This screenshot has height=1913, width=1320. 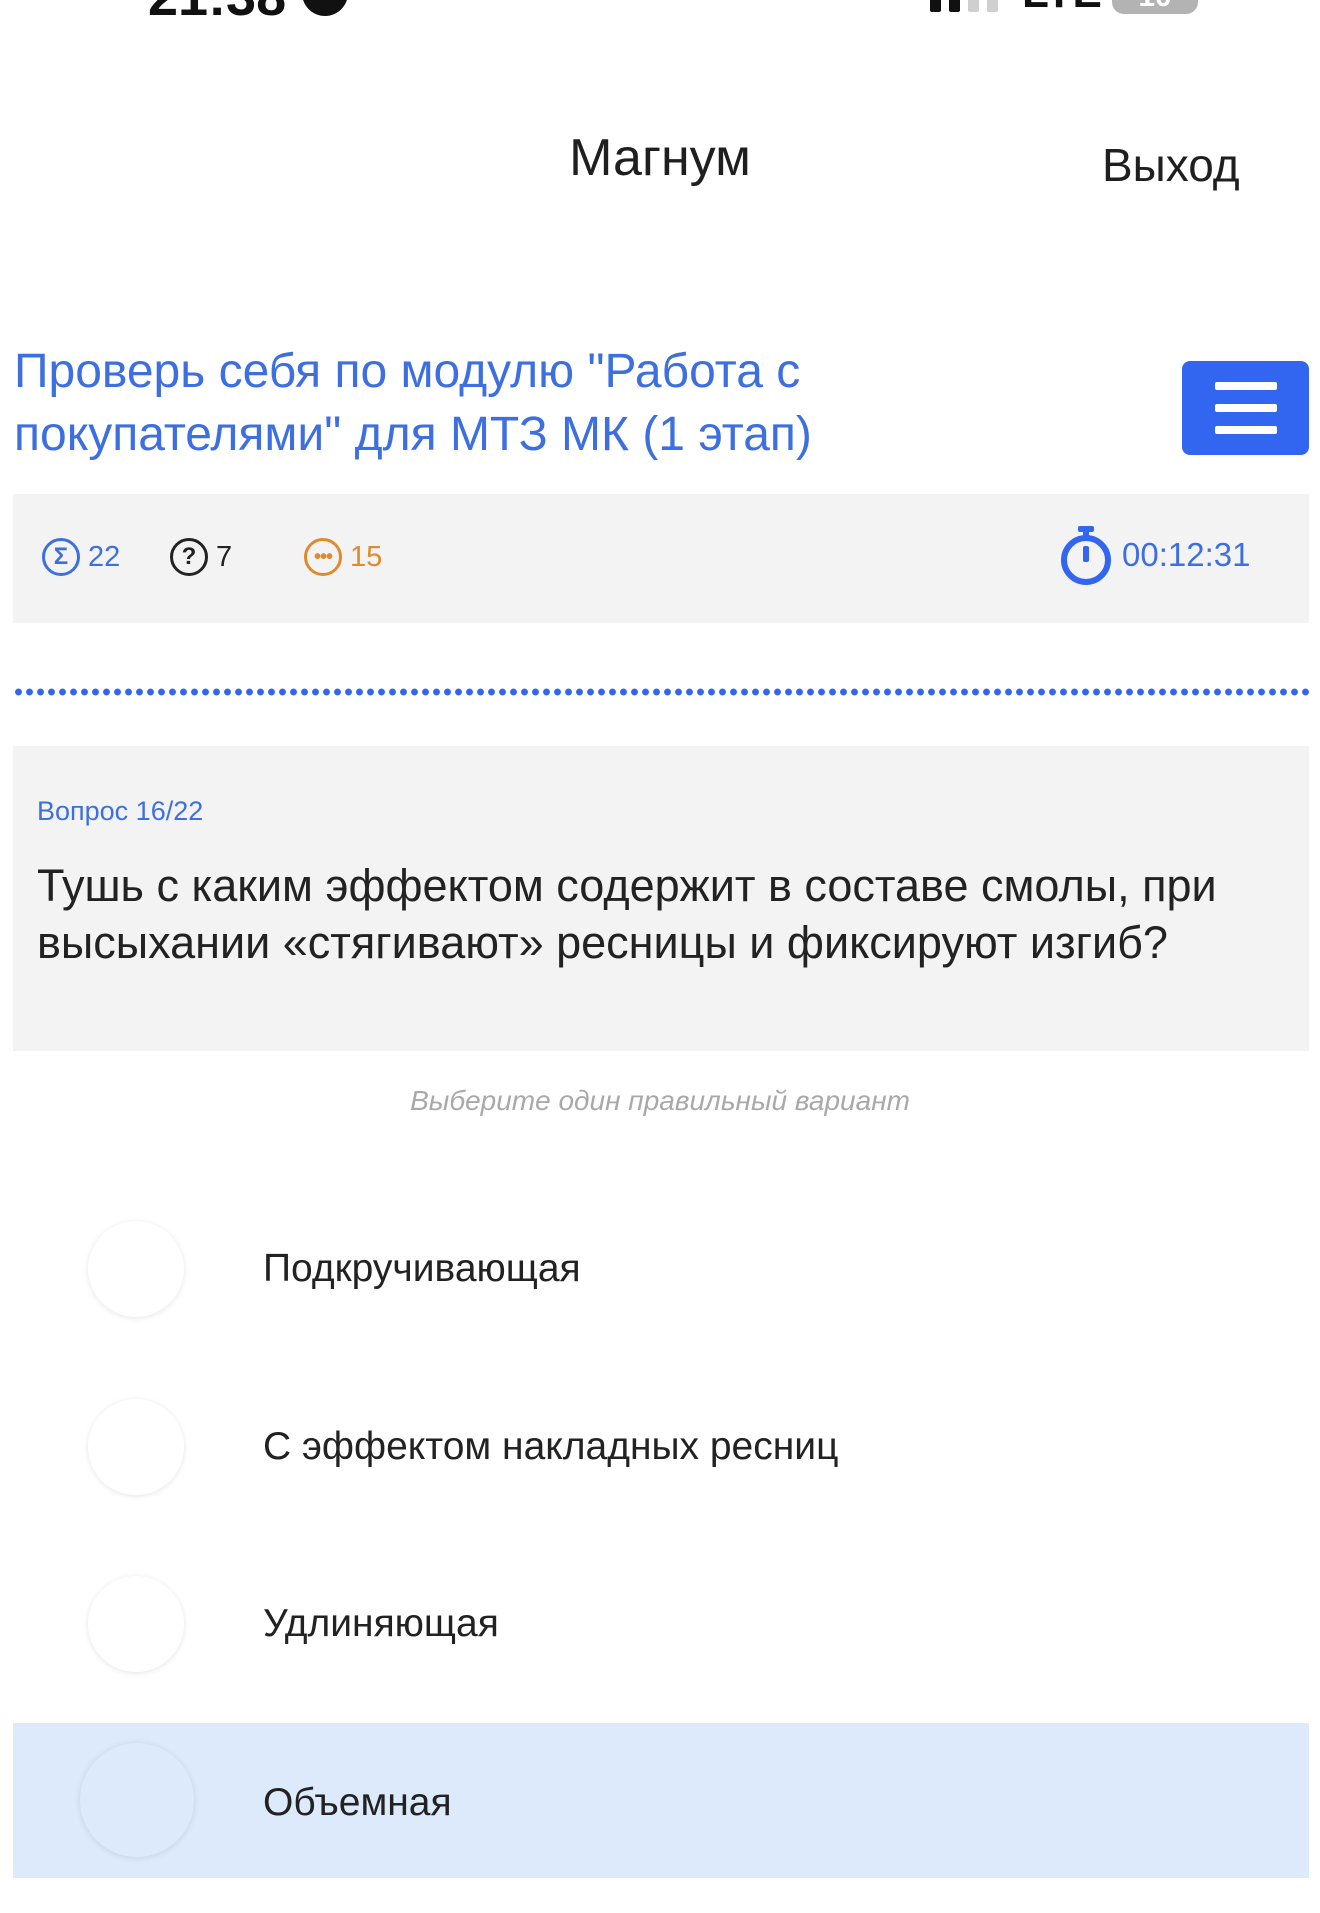 I want to click on stat-unanswered-questions: ? 7, so click(x=201, y=557).